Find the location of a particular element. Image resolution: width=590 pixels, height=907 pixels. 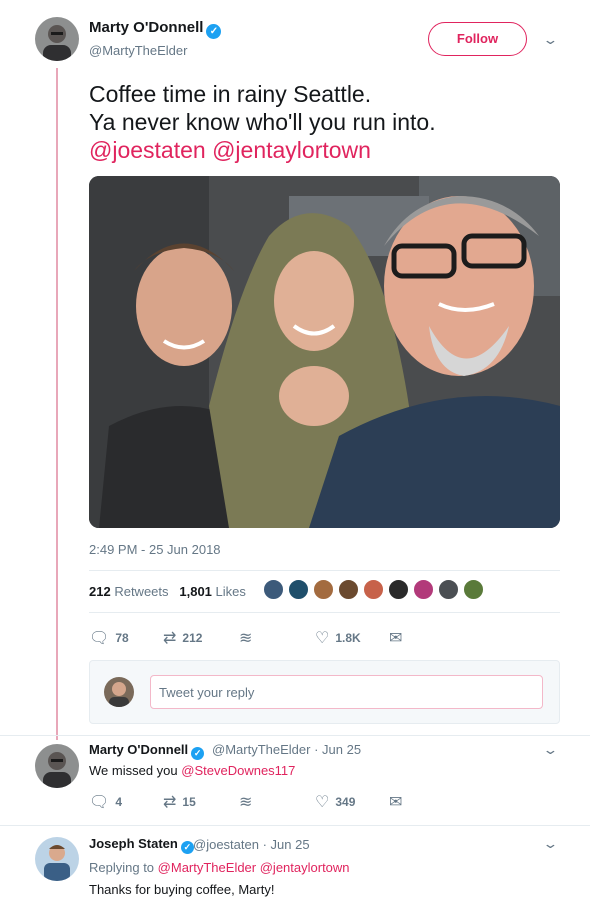

reply-2-author: Joseph Staten ✓ is located at coordinates (141, 845).